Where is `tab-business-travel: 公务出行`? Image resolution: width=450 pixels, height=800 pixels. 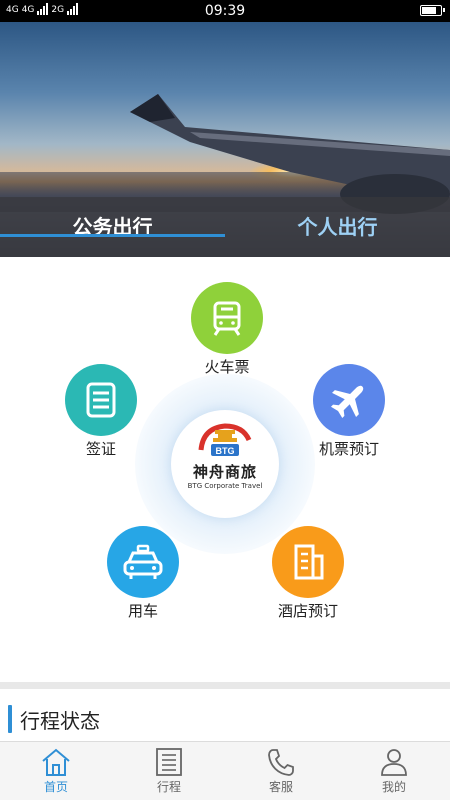 tab-business-travel: 公务出行 is located at coordinates (112, 227).